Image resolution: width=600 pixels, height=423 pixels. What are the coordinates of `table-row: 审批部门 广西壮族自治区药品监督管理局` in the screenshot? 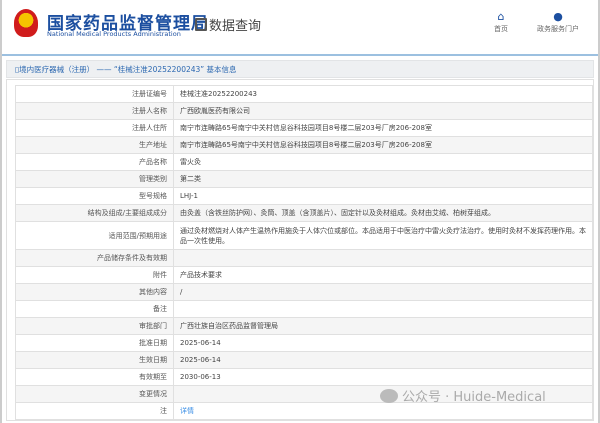 It's located at (304, 326).